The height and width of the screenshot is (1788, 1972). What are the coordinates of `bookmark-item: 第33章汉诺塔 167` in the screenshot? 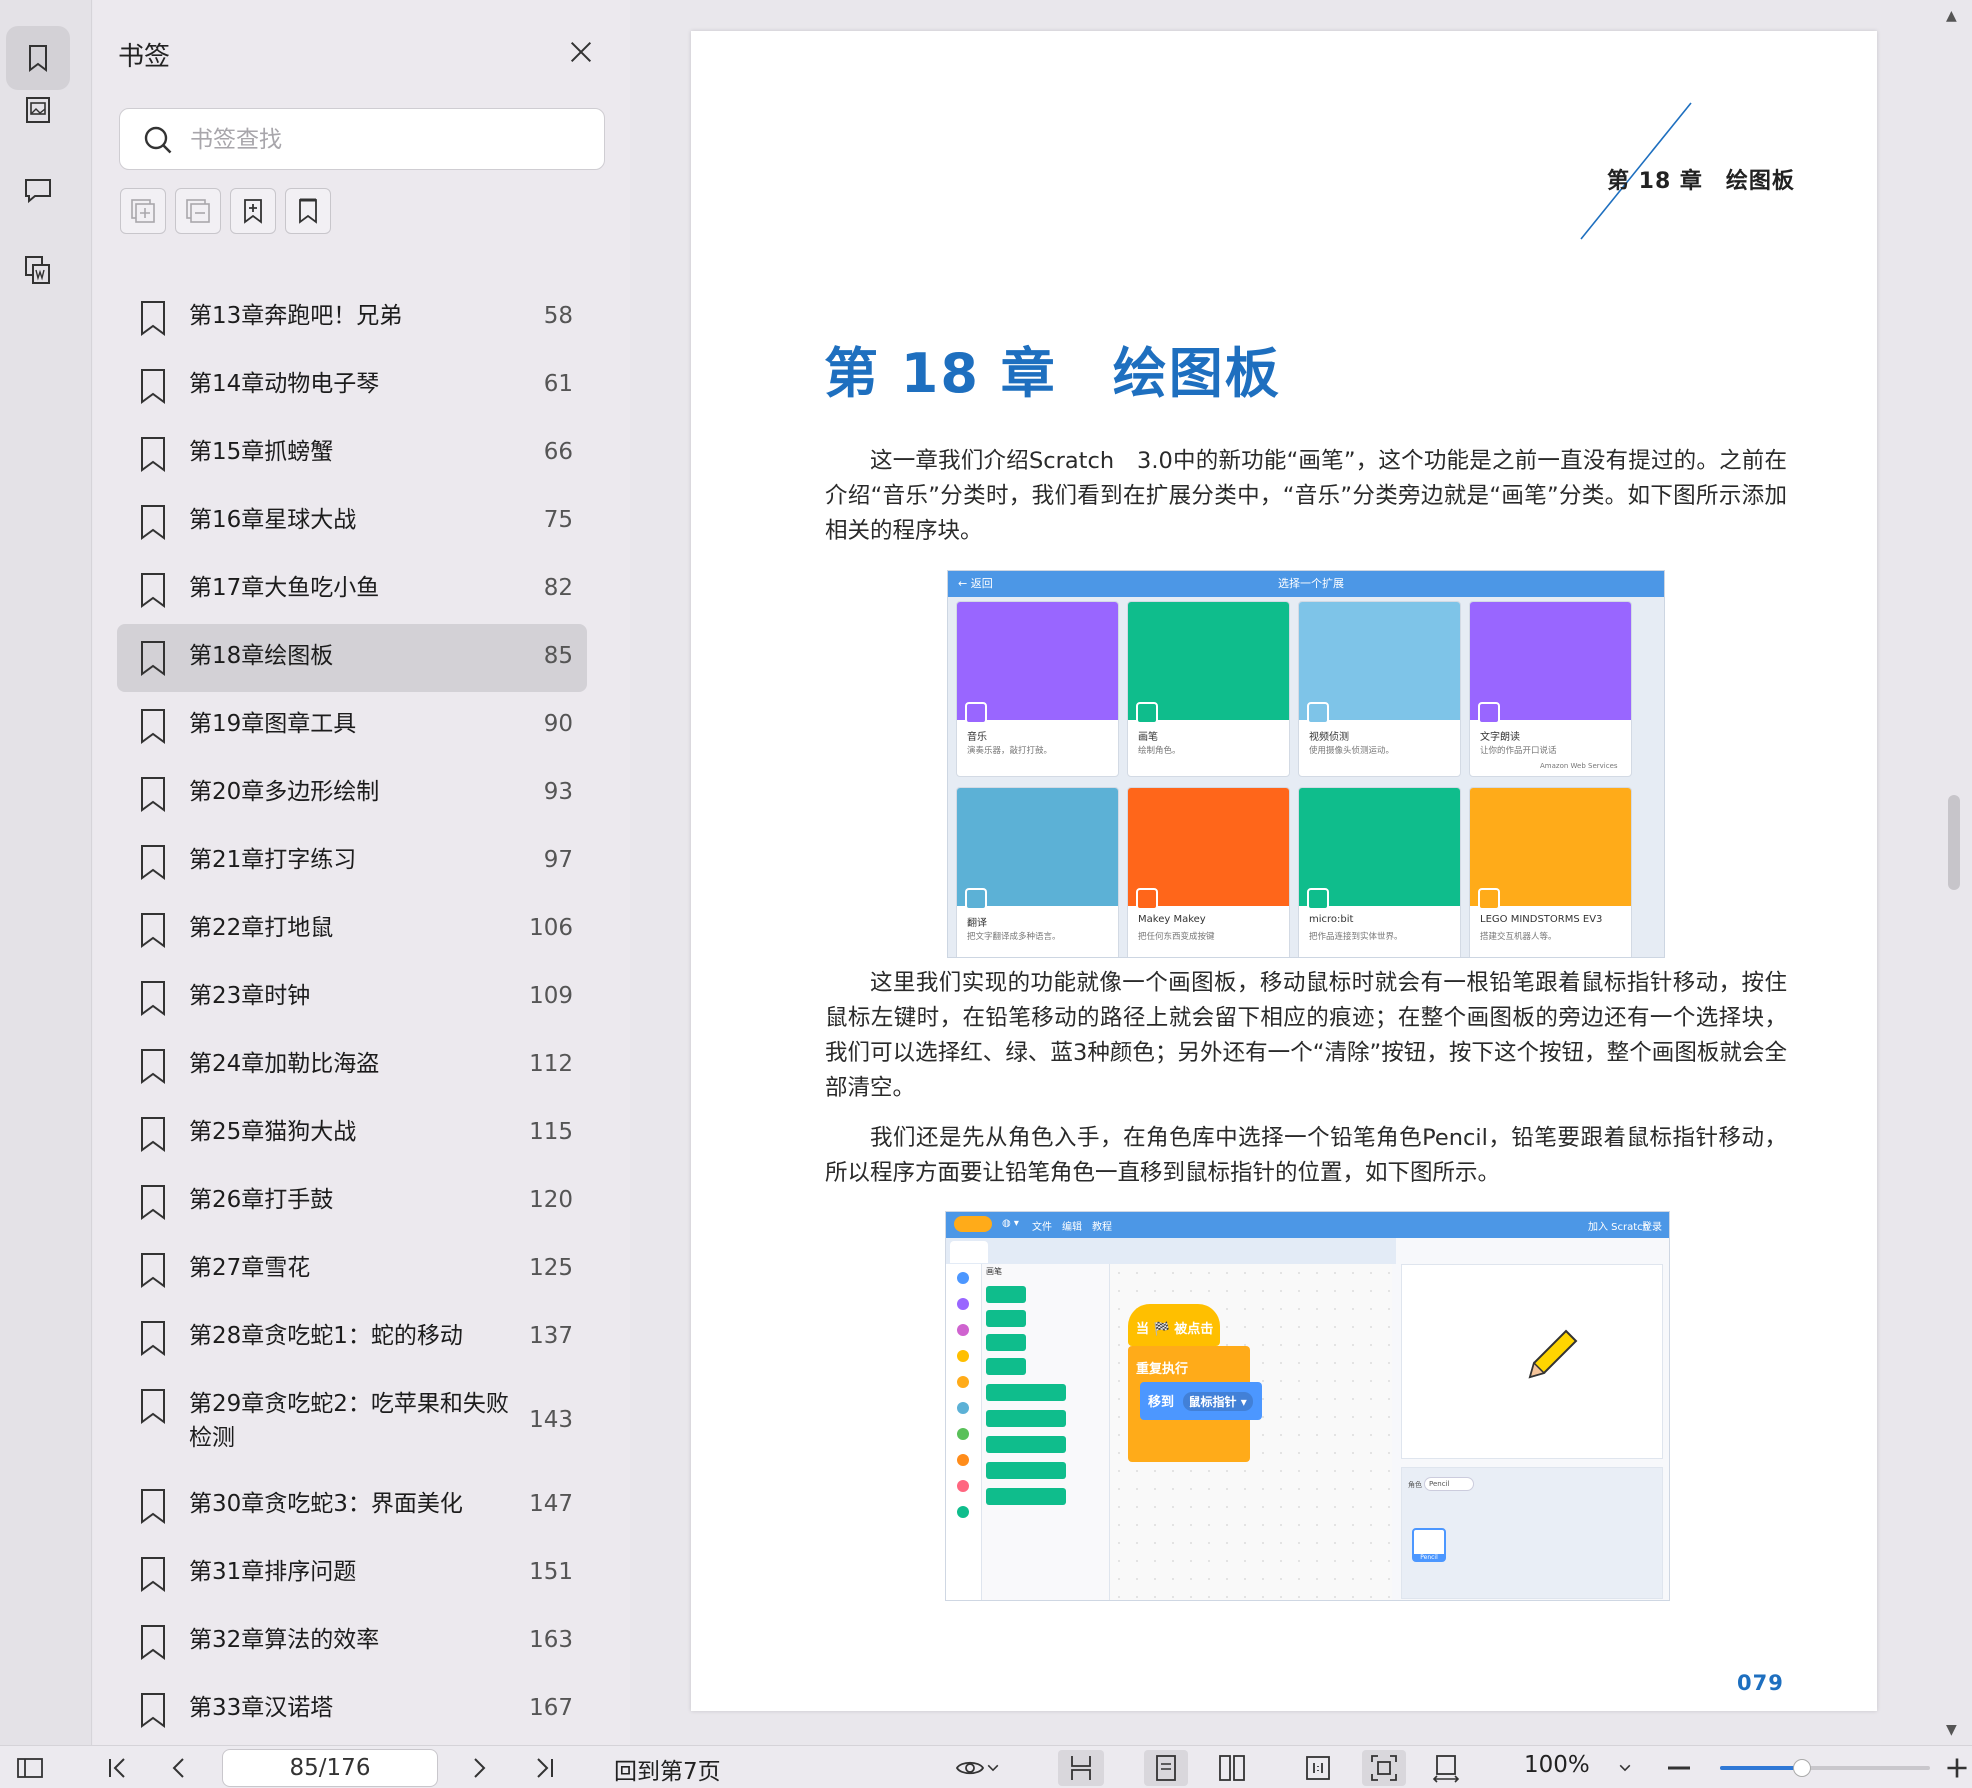 It's located at (352, 1710).